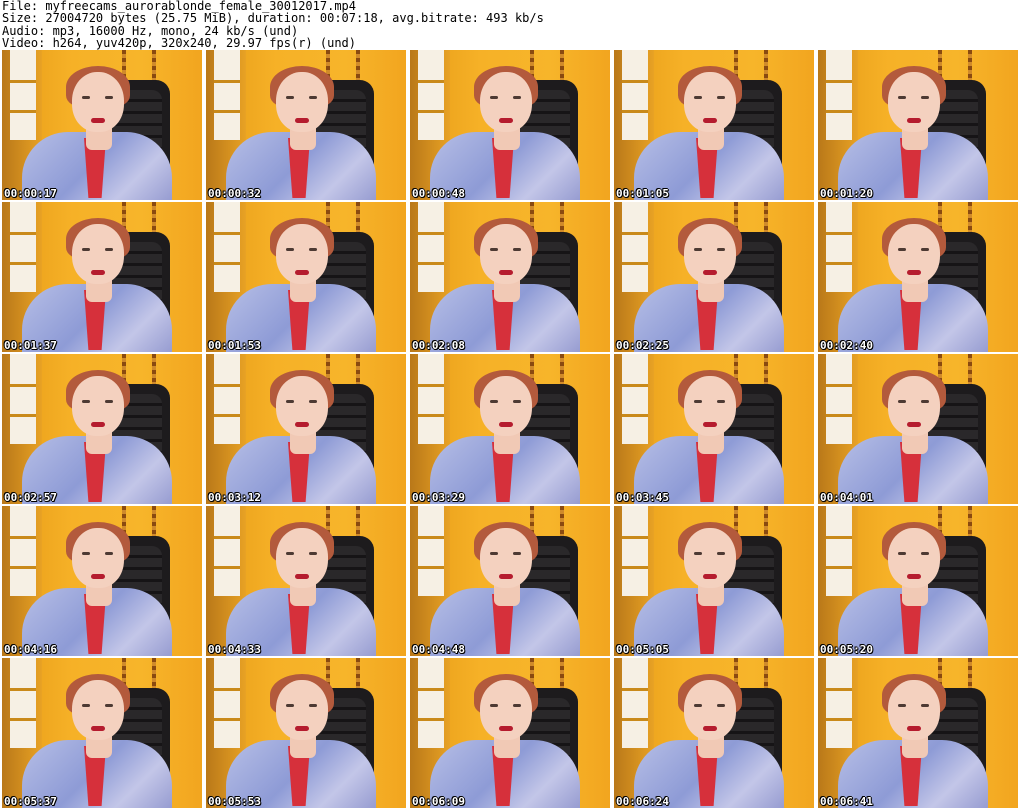 This screenshot has width=1024, height=811. I want to click on frame-timestamp: 00:01:05, so click(642, 193).